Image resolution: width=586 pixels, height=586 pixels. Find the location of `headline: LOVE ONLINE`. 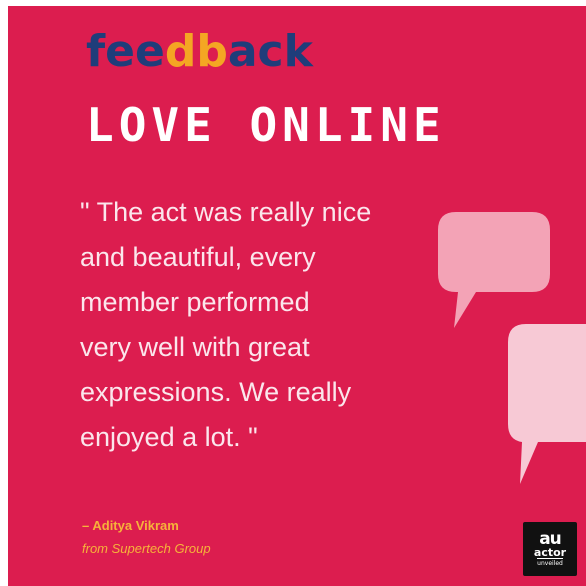

headline: LOVE ONLINE is located at coordinates (266, 125).